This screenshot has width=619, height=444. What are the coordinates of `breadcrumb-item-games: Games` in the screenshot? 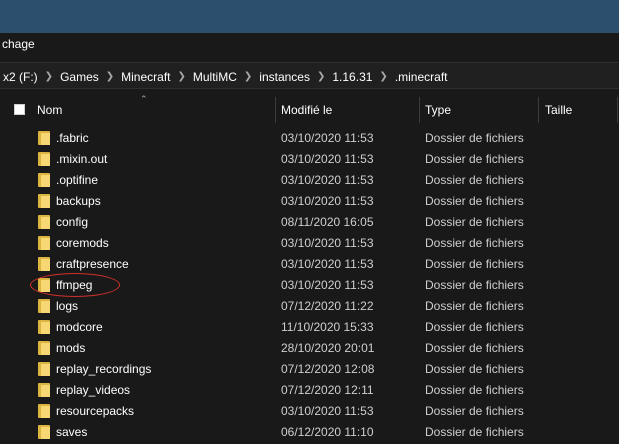 It's located at (79, 77).